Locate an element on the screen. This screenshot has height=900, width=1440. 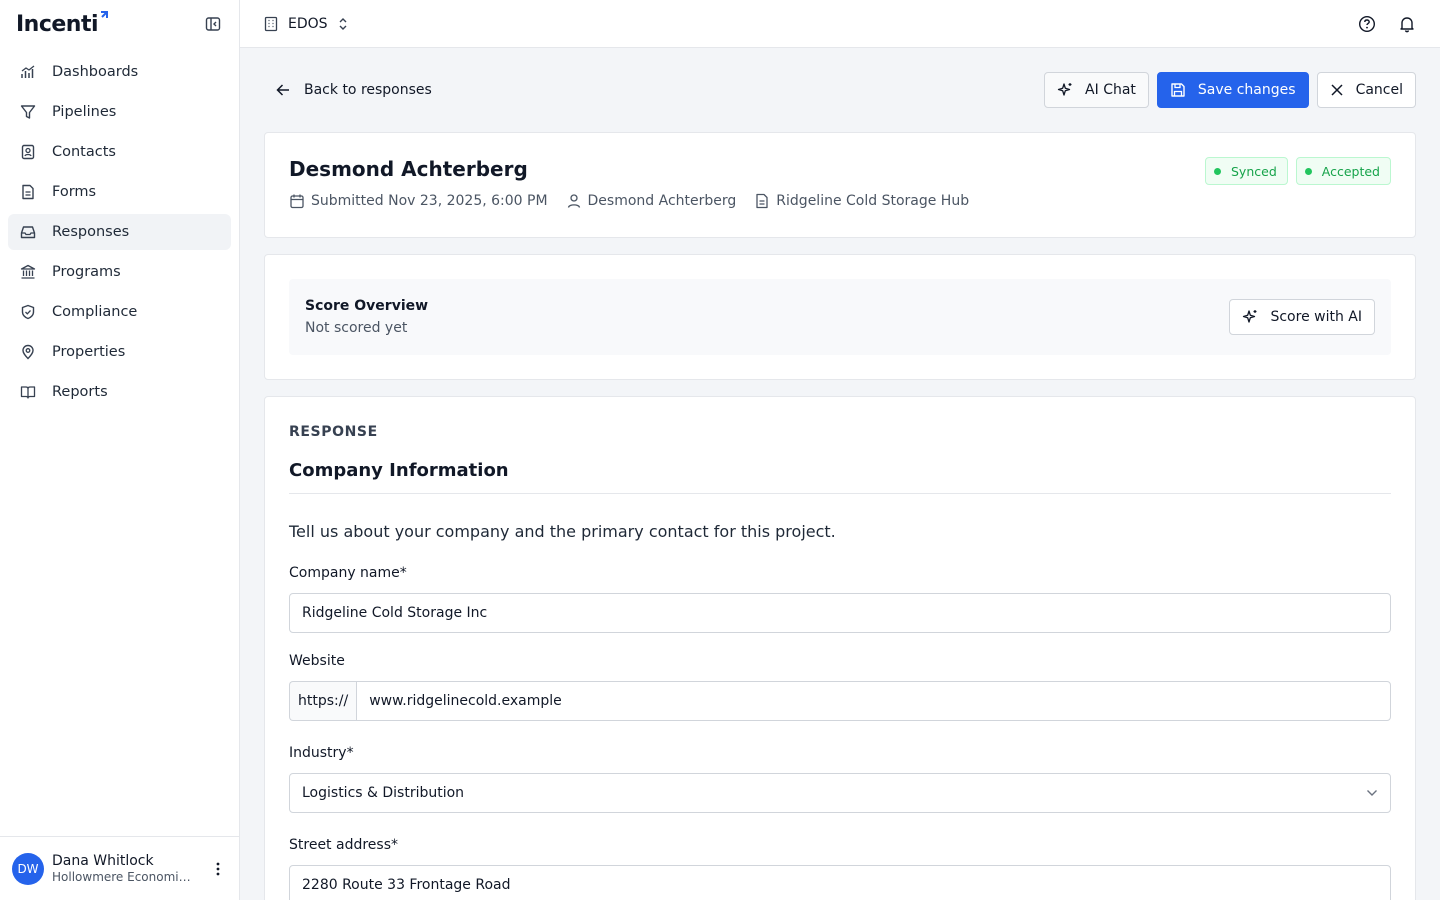
sidebar-item-programs: Programs is located at coordinates (119, 272).